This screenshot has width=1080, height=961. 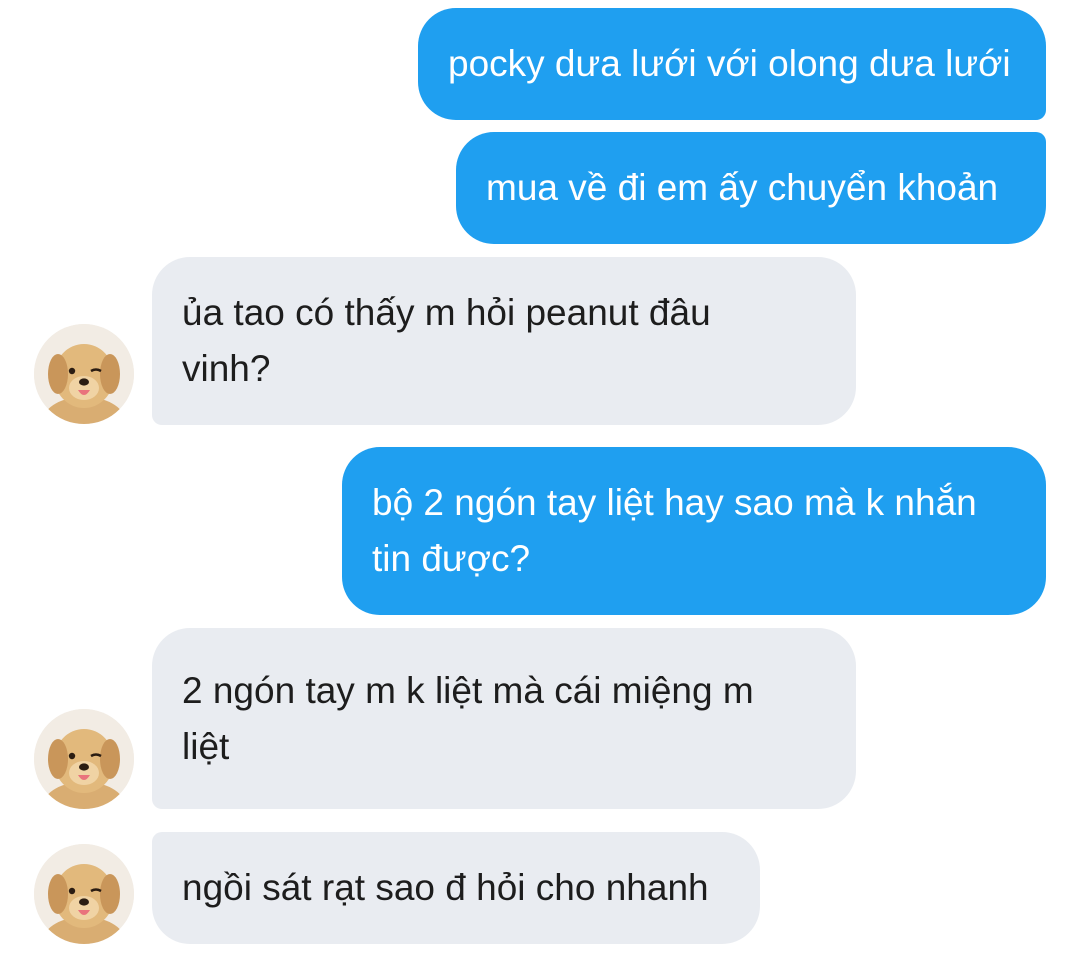 I want to click on message-bubble-received: ủa tao có thấy m hỏi peanut đâu vinh?, so click(x=504, y=341).